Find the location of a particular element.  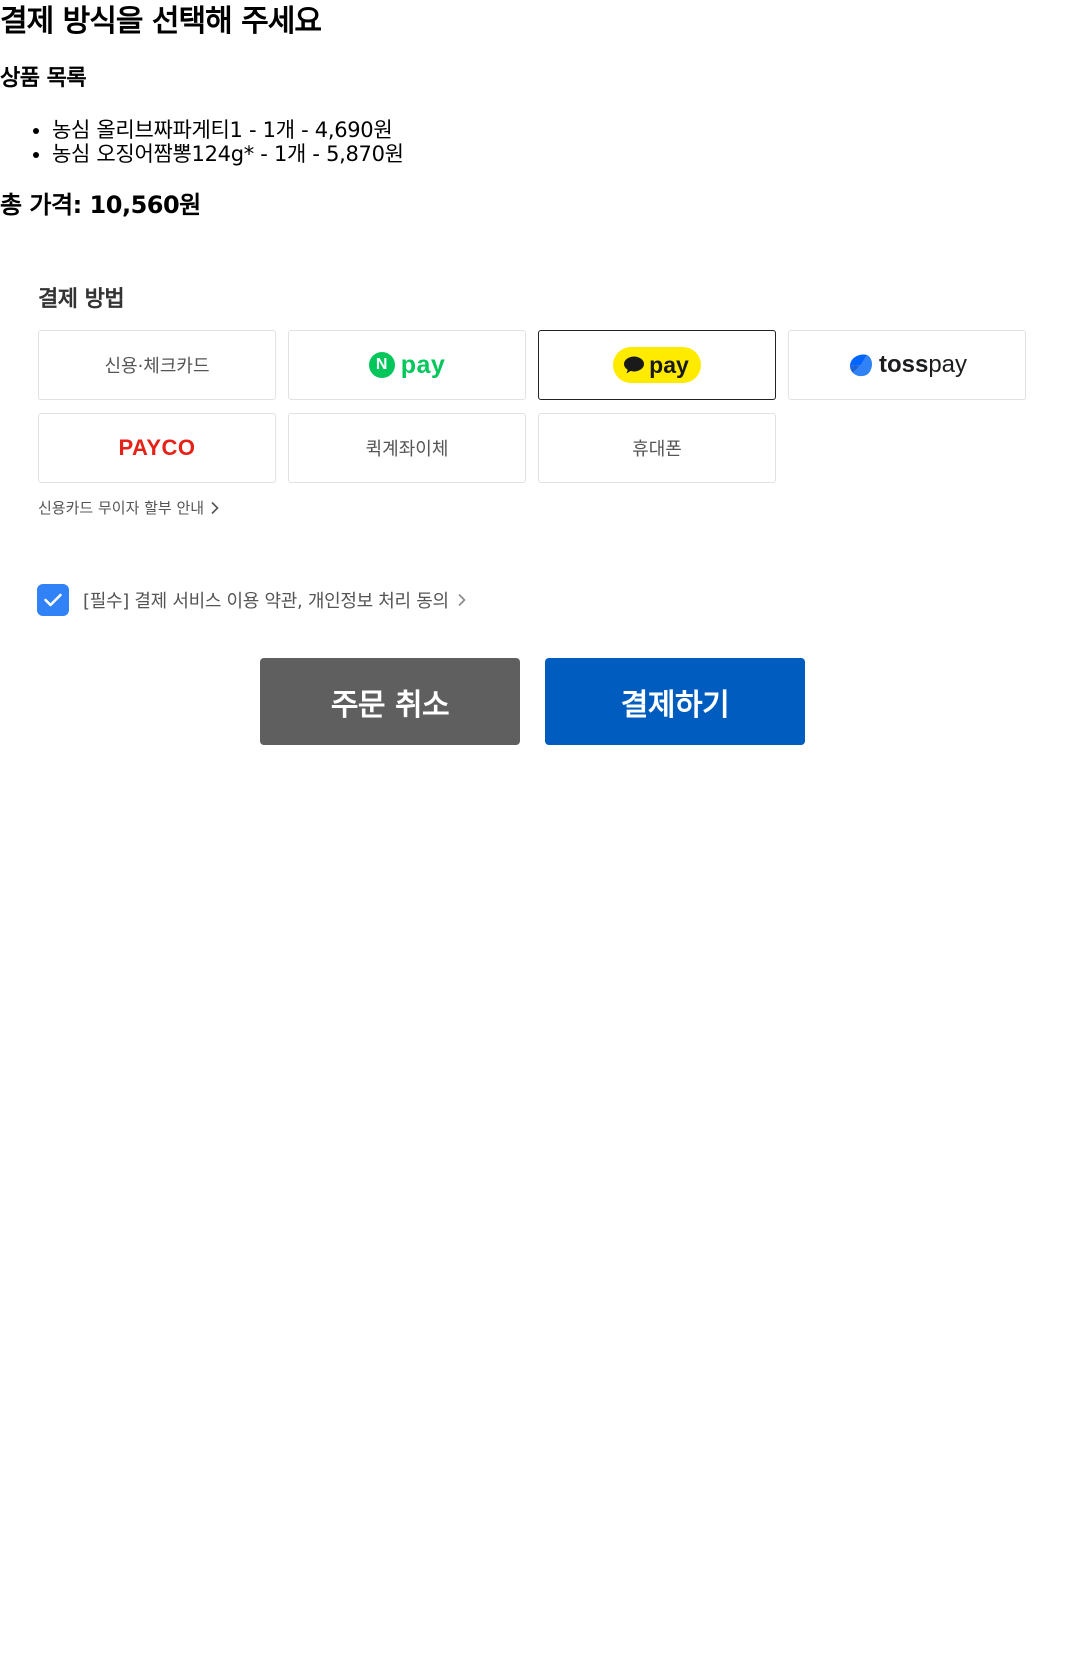

method-phone-label: 휴대폰 is located at coordinates (657, 449).